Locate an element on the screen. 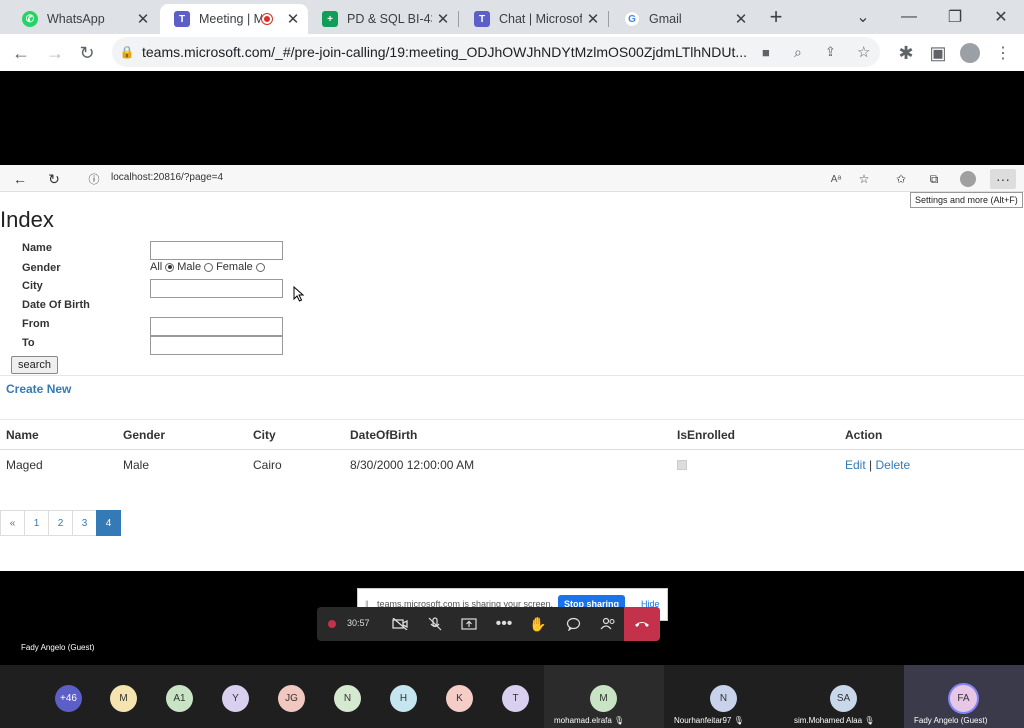  close-window-icon: ✕ is located at coordinates (1001, 17).